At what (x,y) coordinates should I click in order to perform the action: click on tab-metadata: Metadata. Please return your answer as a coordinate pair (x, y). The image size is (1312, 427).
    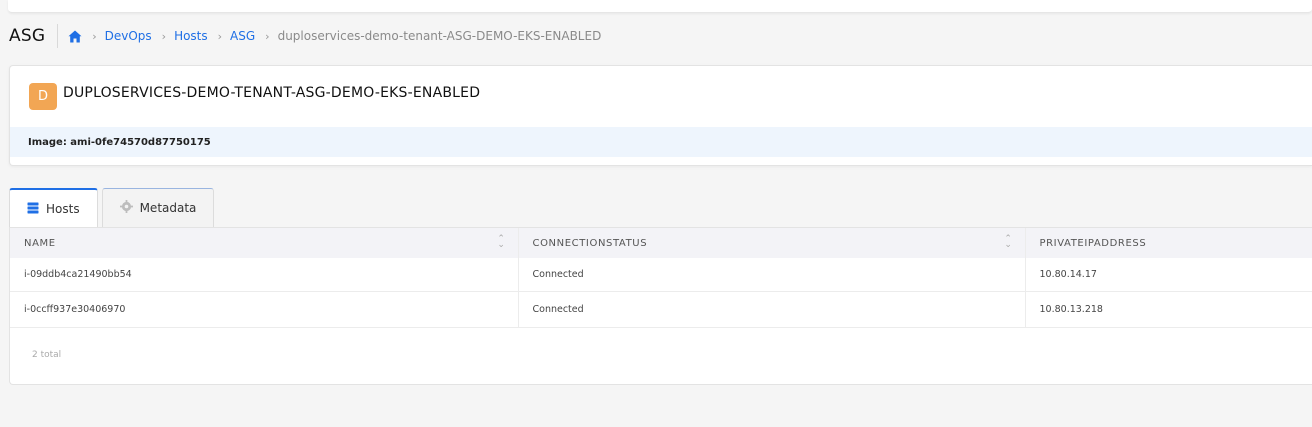
    Looking at the image, I should click on (158, 207).